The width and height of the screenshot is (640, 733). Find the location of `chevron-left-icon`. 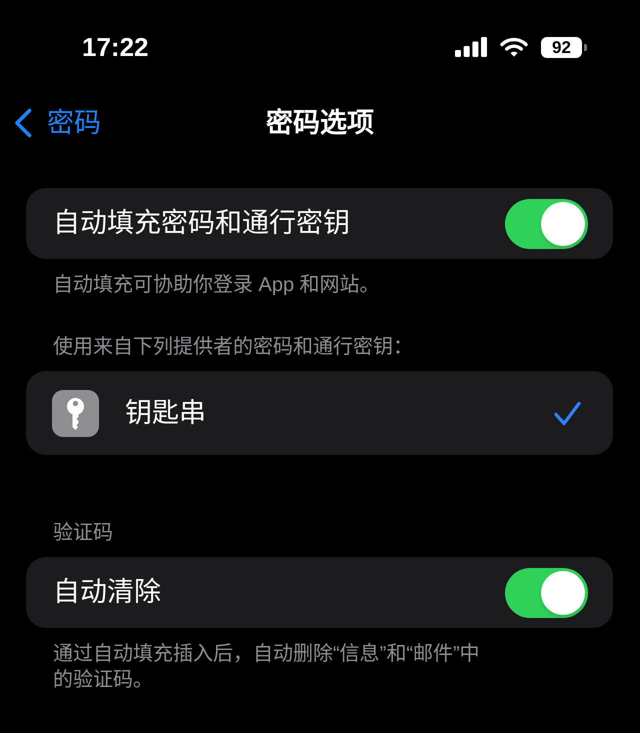

chevron-left-icon is located at coordinates (23, 123).